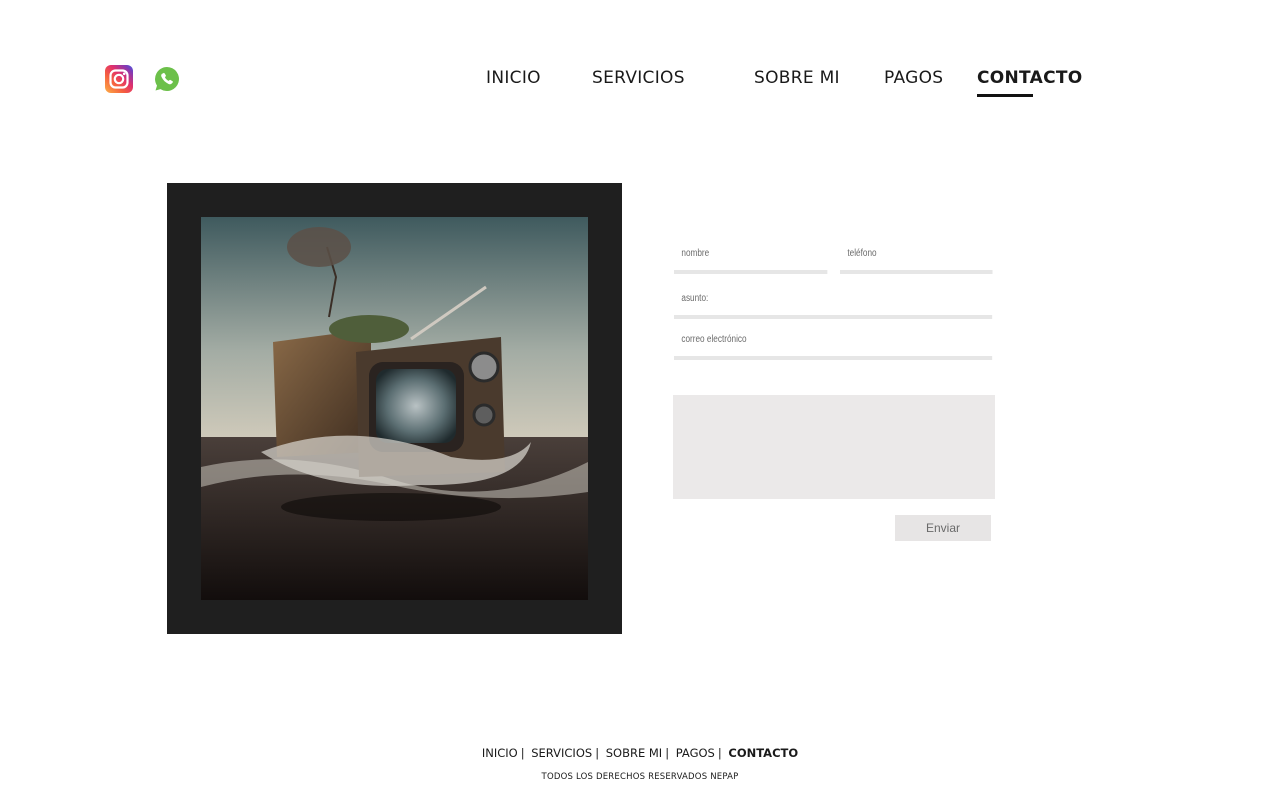 The height and width of the screenshot is (800, 1280). Describe the element at coordinates (695, 753) in the screenshot. I see `footer-link-pagos: PAGOS` at that location.